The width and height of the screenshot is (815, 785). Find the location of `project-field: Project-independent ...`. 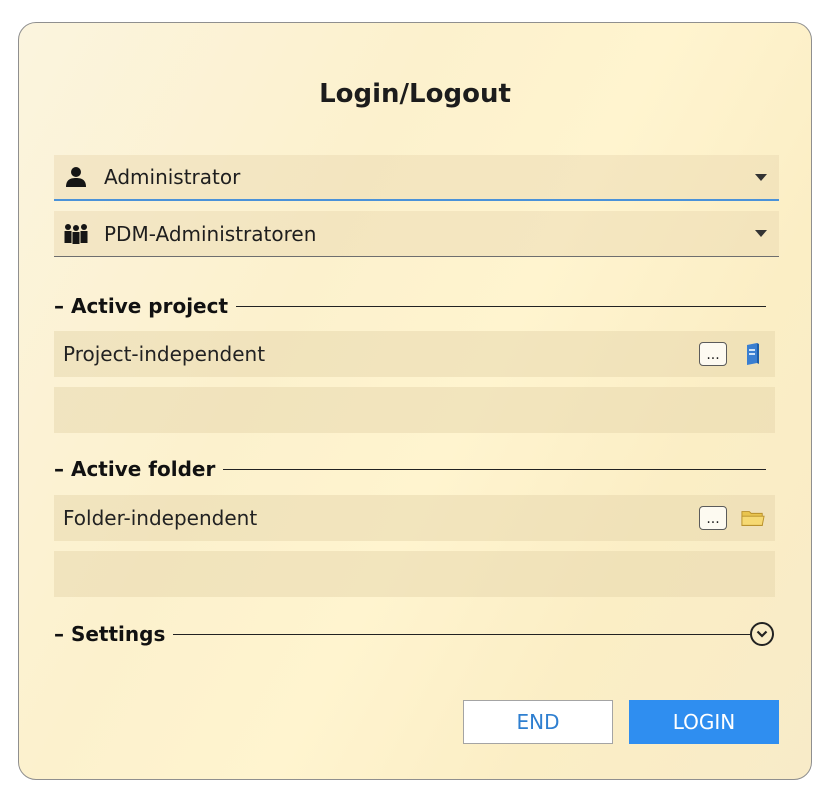

project-field: Project-independent ... is located at coordinates (414, 354).